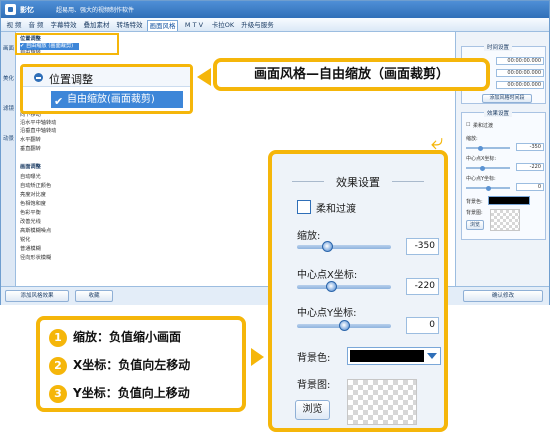 This screenshot has width=550, height=434. What do you see at coordinates (162, 25) in the screenshot?
I see `tab-style: 画面风格` at bounding box center [162, 25].